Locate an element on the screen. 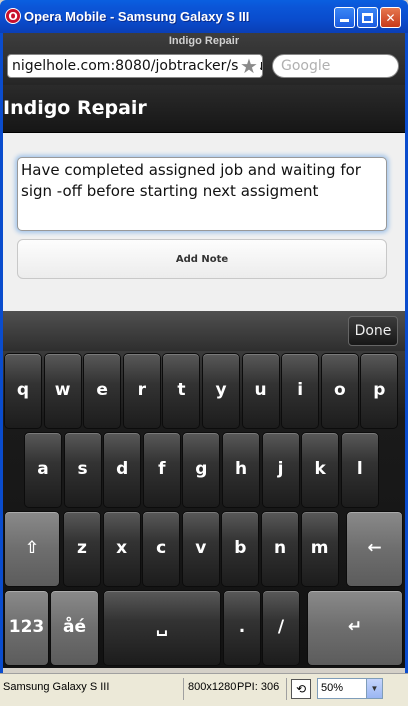 Image resolution: width=408 pixels, height=706 pixels. key-d-label: d is located at coordinates (122, 469).